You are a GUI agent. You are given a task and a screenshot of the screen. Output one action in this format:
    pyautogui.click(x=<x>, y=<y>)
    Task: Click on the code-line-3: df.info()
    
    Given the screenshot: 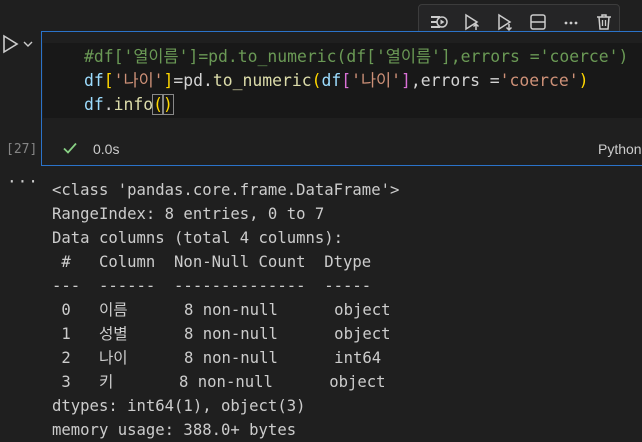 What is the action you would take?
    pyautogui.click(x=129, y=104)
    